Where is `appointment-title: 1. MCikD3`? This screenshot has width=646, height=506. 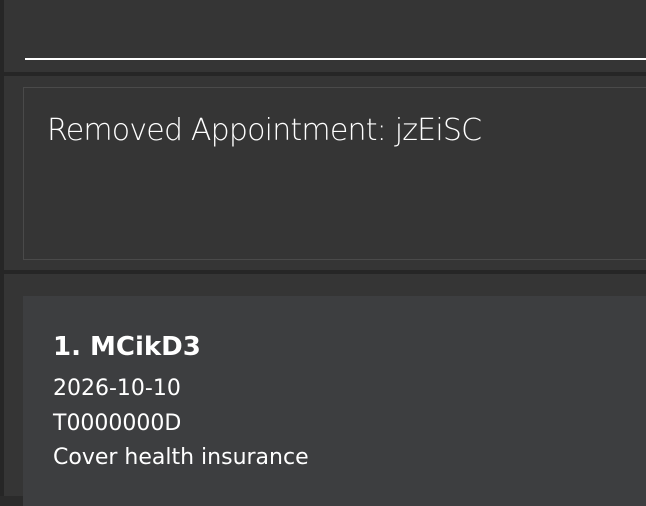 appointment-title: 1. MCikD3 is located at coordinates (127, 347).